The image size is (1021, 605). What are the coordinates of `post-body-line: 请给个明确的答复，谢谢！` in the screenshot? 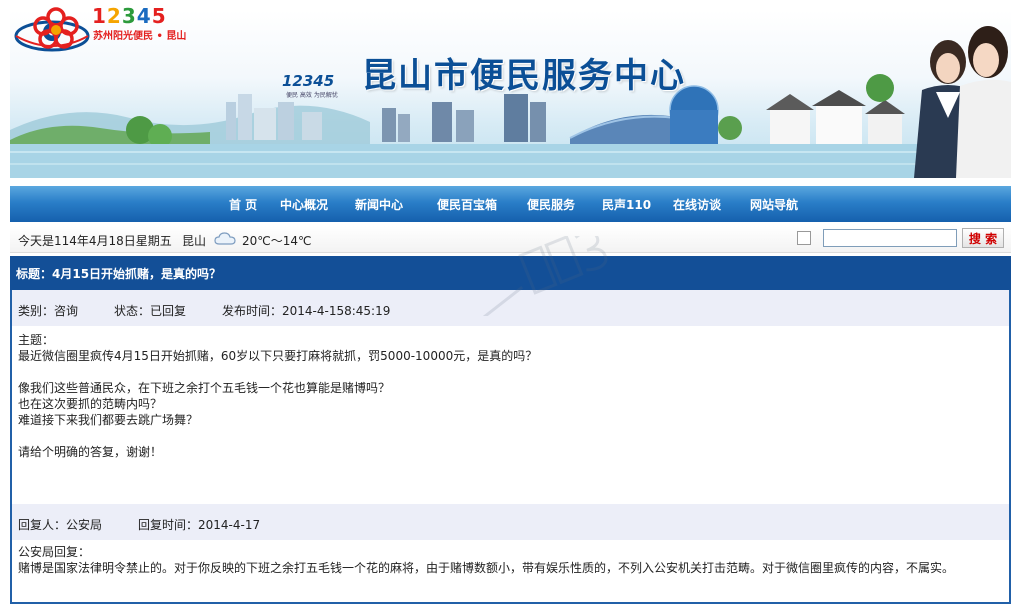 It's located at (90, 452).